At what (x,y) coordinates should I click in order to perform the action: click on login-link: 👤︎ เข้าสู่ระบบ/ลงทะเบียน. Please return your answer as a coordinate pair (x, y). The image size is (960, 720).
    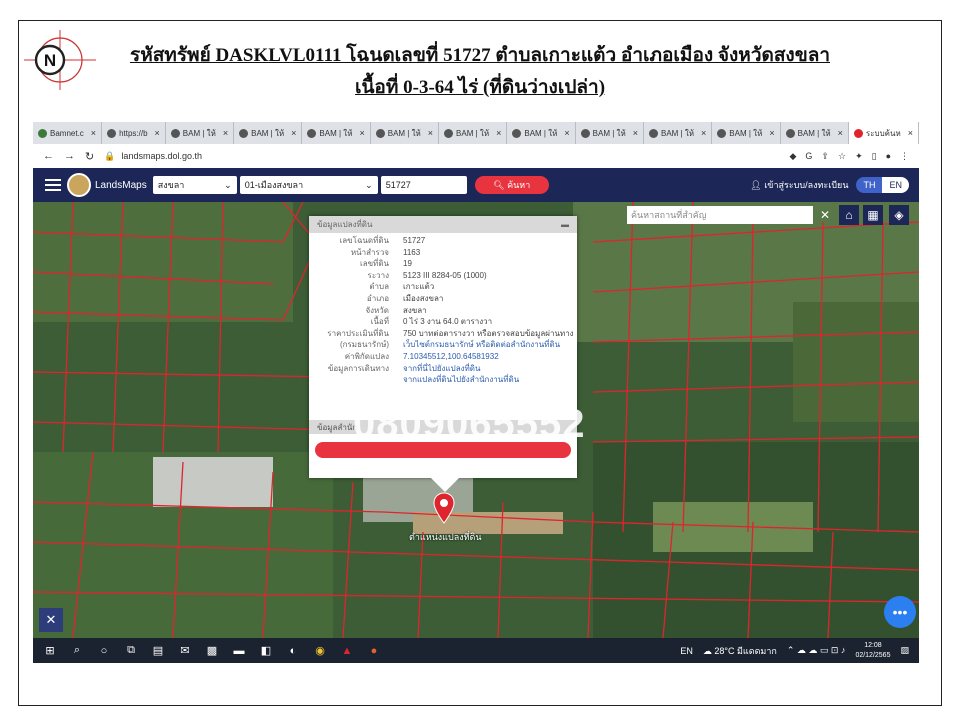
    Looking at the image, I should click on (799, 185).